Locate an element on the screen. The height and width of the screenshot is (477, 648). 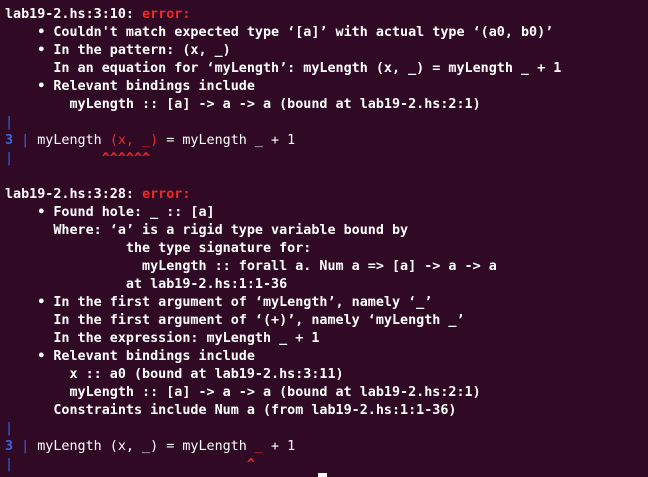
source-code-highlight: (x, _) is located at coordinates (134, 140).